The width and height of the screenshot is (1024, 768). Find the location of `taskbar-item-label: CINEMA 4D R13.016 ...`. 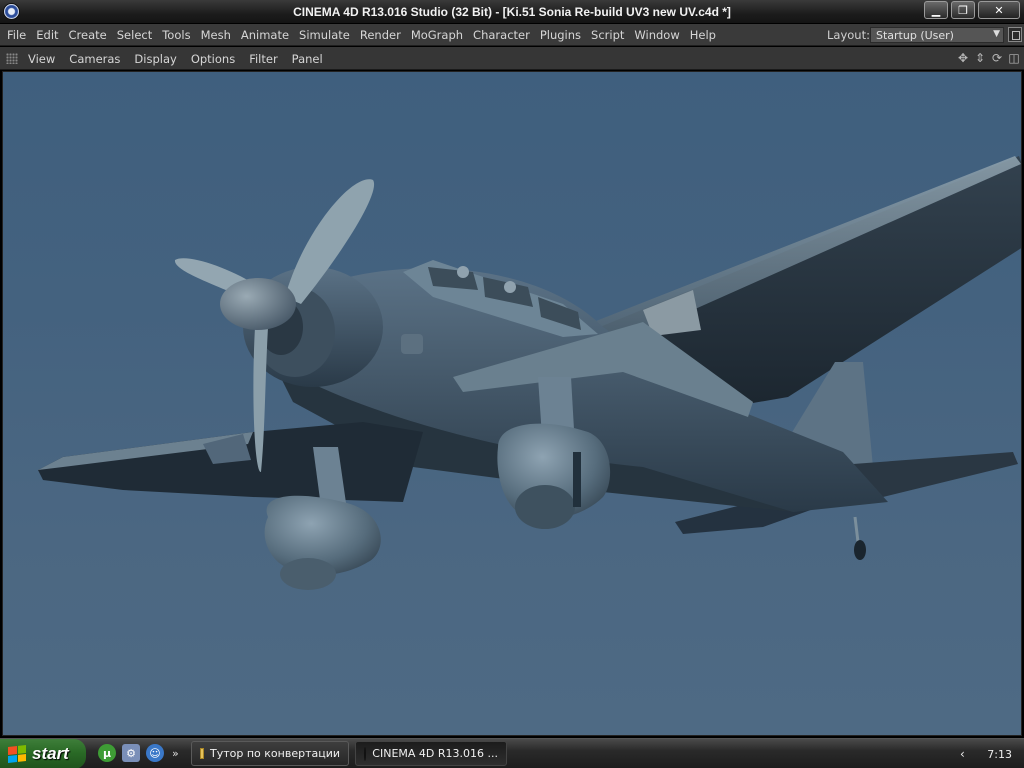

taskbar-item-label: CINEMA 4D R13.016 ... is located at coordinates (435, 753).